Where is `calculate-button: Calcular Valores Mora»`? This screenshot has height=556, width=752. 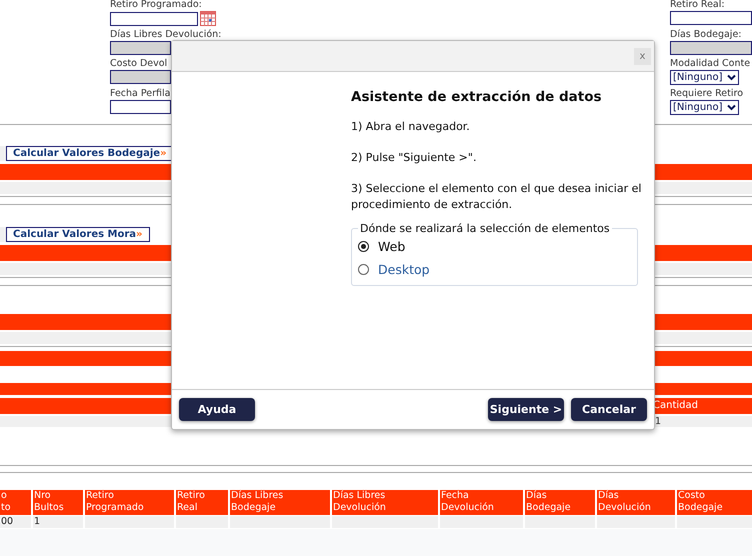
calculate-button: Calcular Valores Mora» is located at coordinates (78, 234).